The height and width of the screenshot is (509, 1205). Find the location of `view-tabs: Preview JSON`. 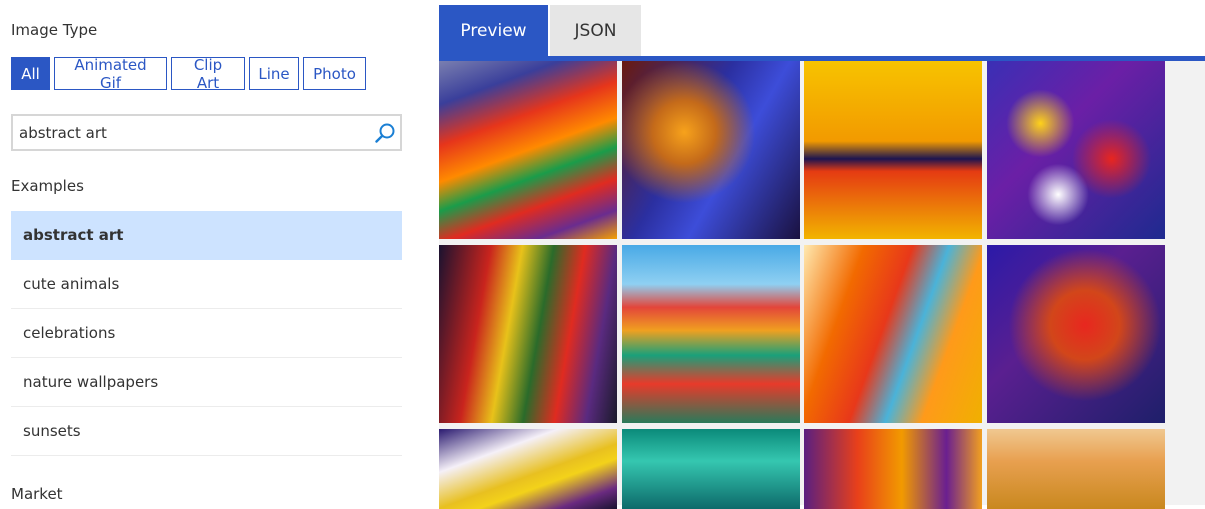

view-tabs: Preview JSON is located at coordinates (541, 30).